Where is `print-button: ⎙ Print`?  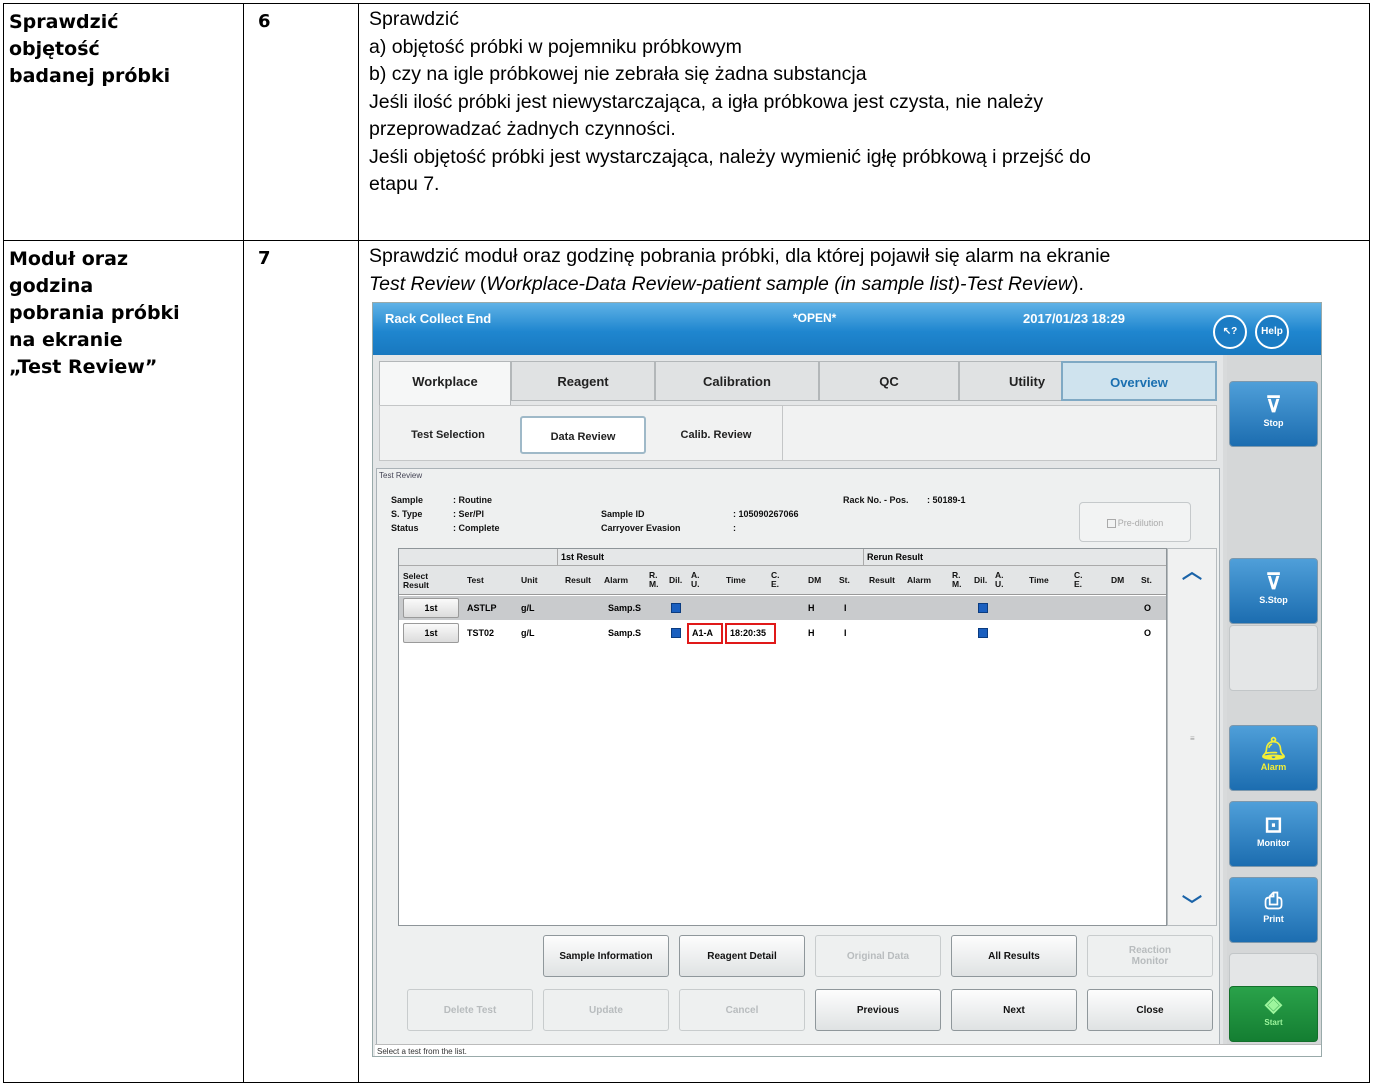 print-button: ⎙ Print is located at coordinates (1273, 910).